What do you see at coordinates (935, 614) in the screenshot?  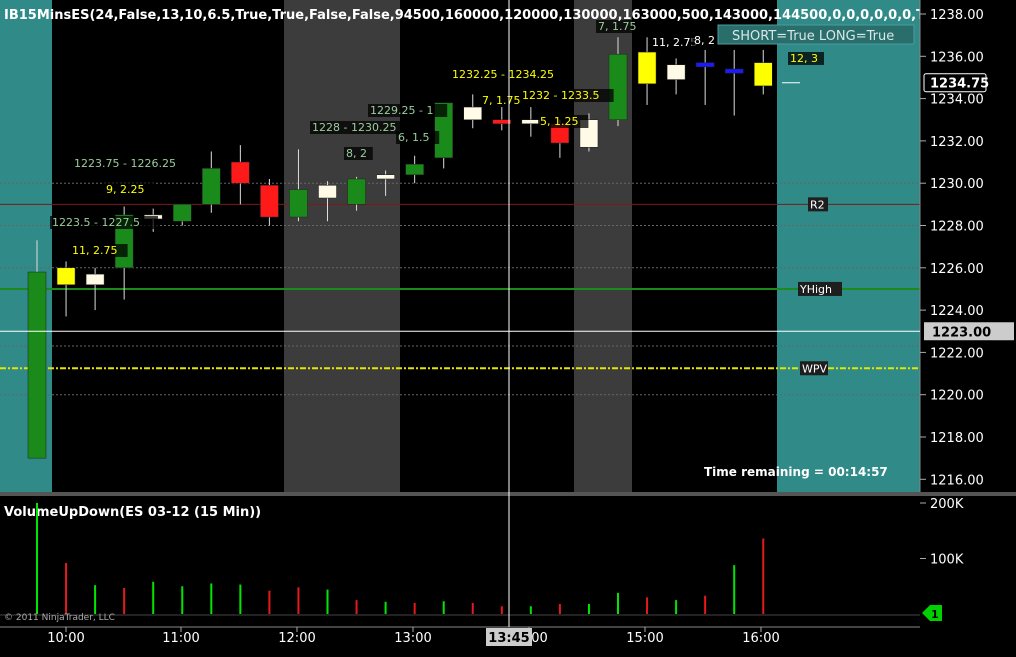 I see `volume-last-marker-label: 1` at bounding box center [935, 614].